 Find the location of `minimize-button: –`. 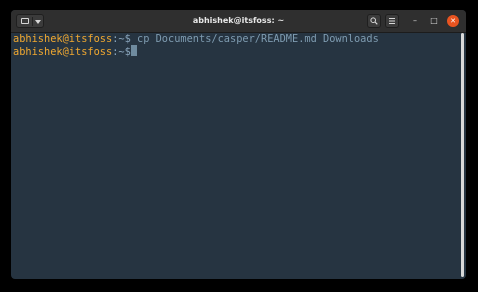

minimize-button: – is located at coordinates (415, 21).